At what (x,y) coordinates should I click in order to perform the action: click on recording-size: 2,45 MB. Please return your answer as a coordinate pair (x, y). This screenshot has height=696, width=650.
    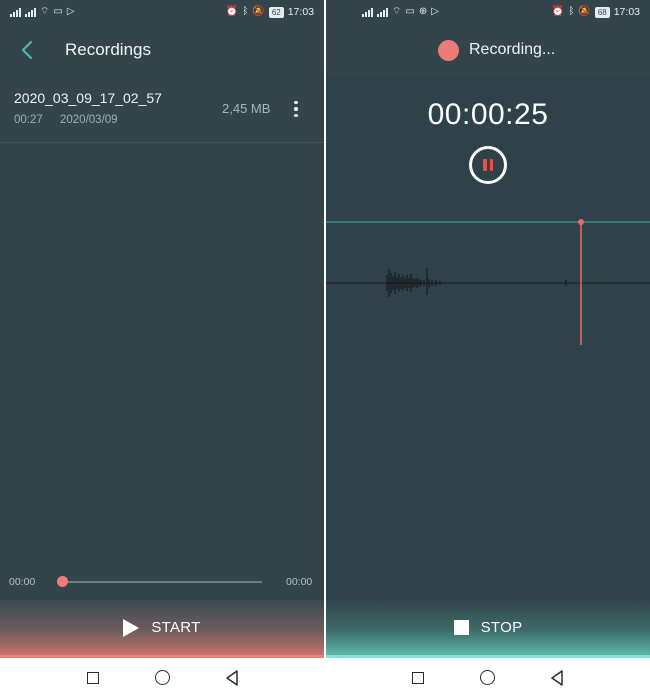
    Looking at the image, I should click on (246, 108).